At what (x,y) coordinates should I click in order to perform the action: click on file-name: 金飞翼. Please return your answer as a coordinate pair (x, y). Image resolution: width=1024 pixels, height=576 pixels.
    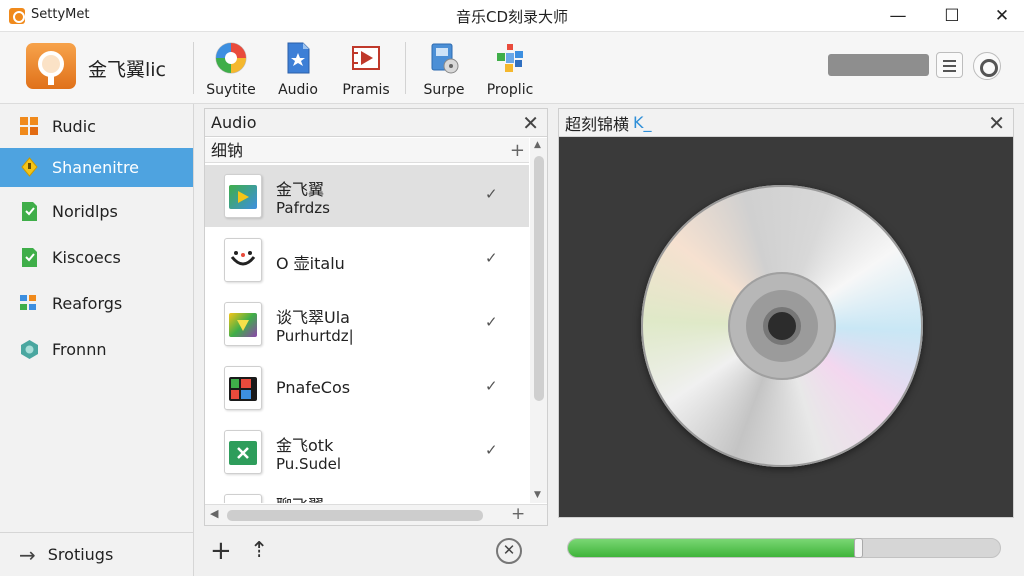
    Looking at the image, I should click on (300, 189).